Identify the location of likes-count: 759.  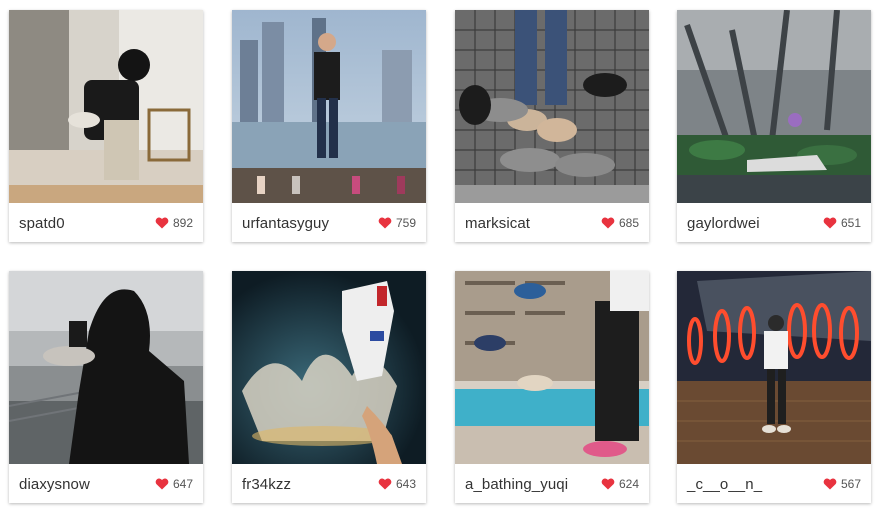
(397, 223).